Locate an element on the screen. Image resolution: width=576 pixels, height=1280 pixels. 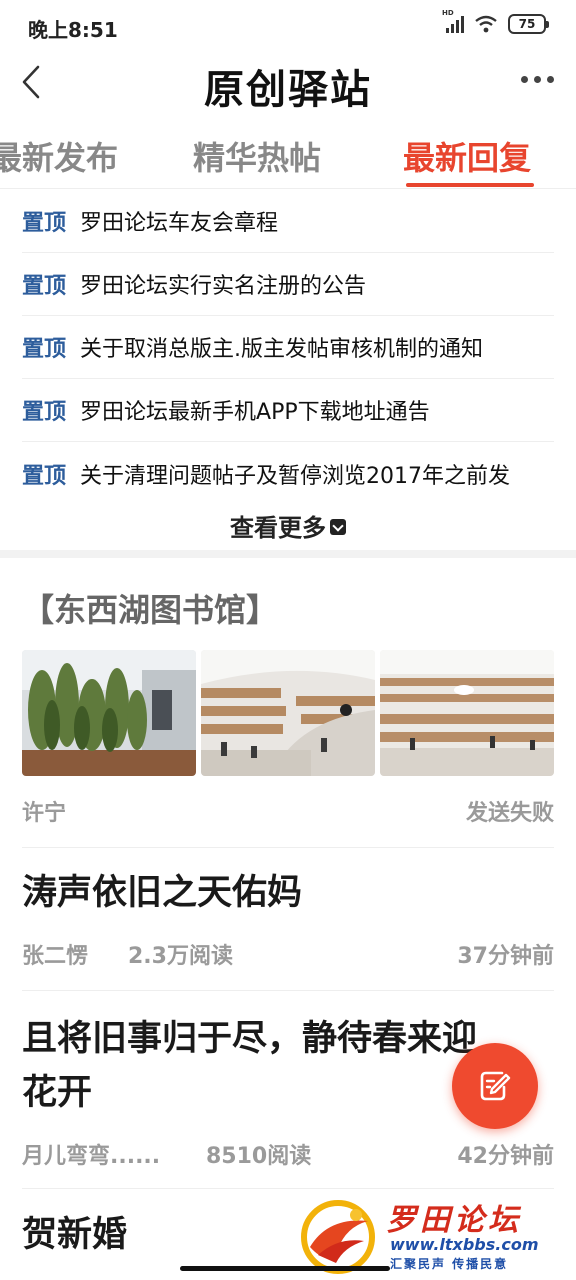
feed-item-images is located at coordinates (288, 713).